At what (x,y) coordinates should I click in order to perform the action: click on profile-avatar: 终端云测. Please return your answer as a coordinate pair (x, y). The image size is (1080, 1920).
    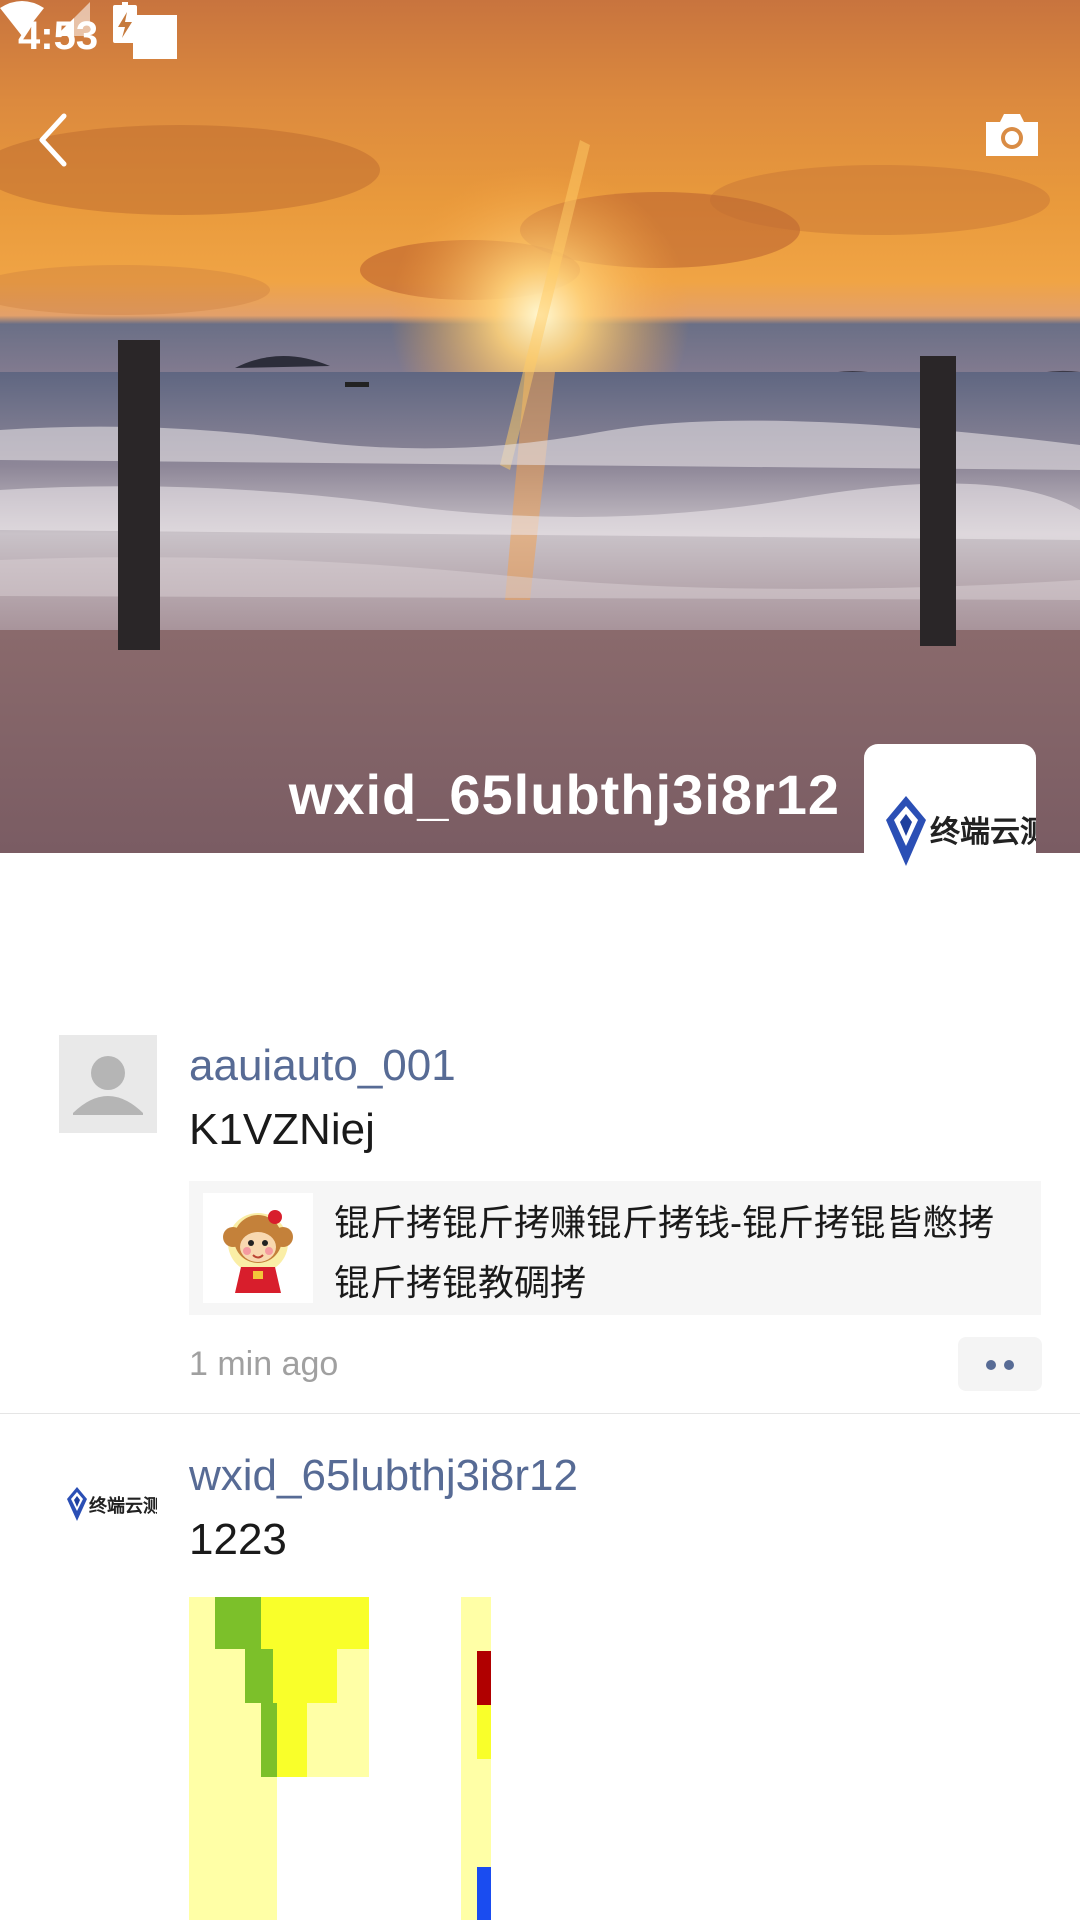
    Looking at the image, I should click on (950, 830).